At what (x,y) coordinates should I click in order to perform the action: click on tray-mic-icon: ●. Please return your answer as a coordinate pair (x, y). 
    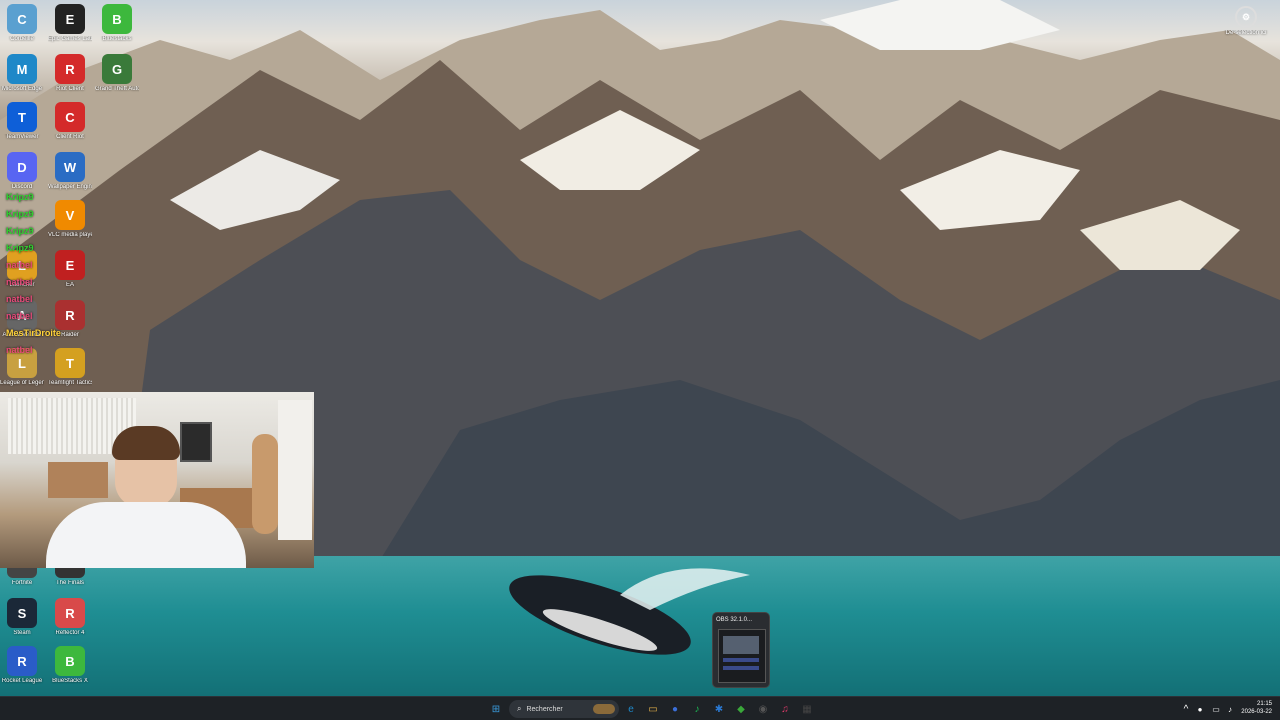
    Looking at the image, I should click on (1200, 709).